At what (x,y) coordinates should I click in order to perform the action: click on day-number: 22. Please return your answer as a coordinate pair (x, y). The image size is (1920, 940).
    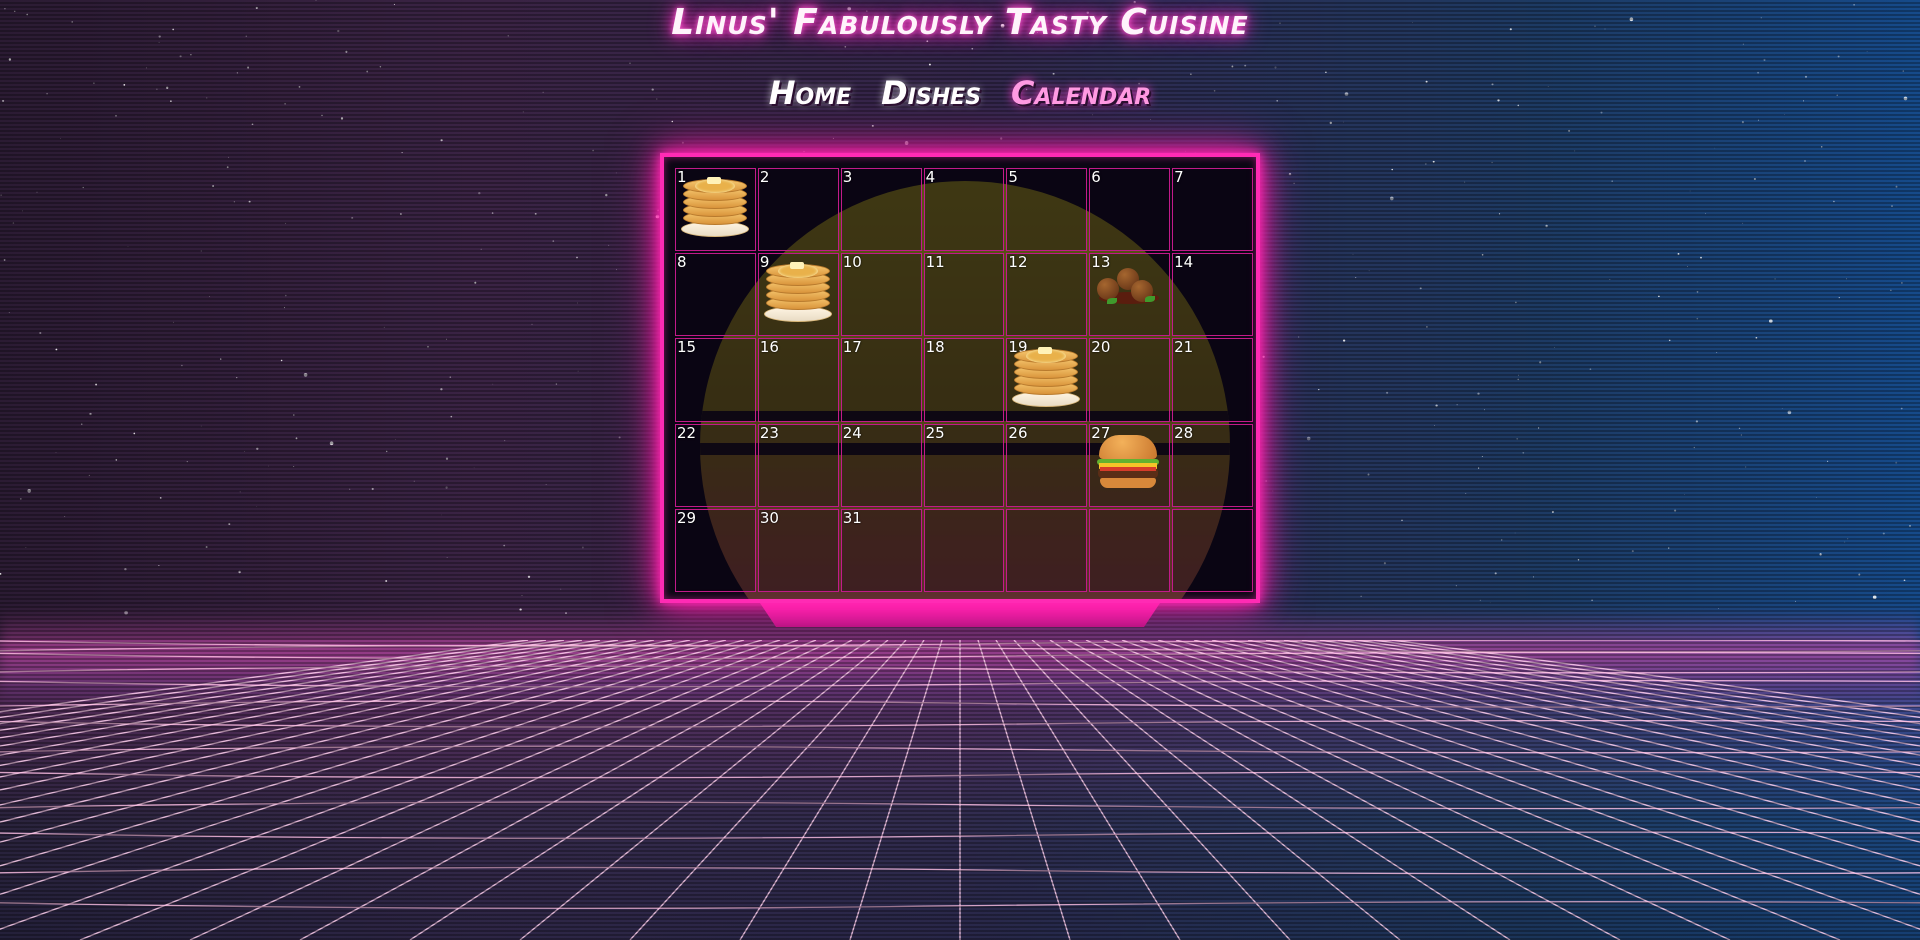
    Looking at the image, I should click on (687, 432).